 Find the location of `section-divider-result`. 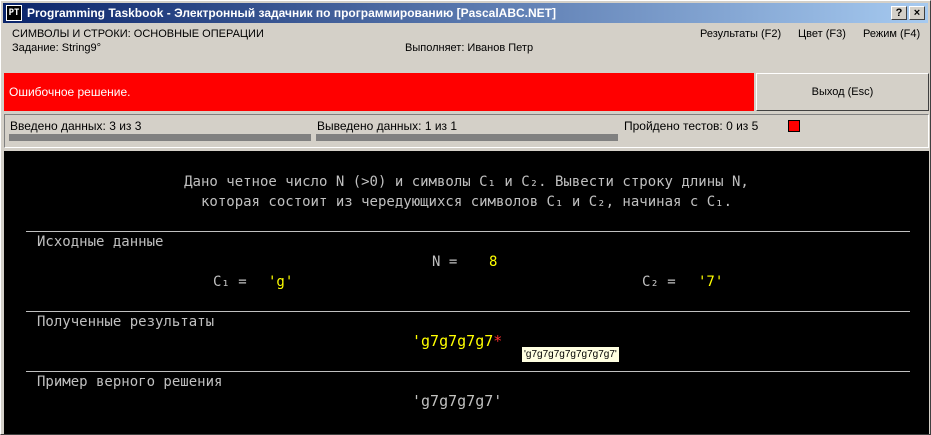

section-divider-result is located at coordinates (468, 311).